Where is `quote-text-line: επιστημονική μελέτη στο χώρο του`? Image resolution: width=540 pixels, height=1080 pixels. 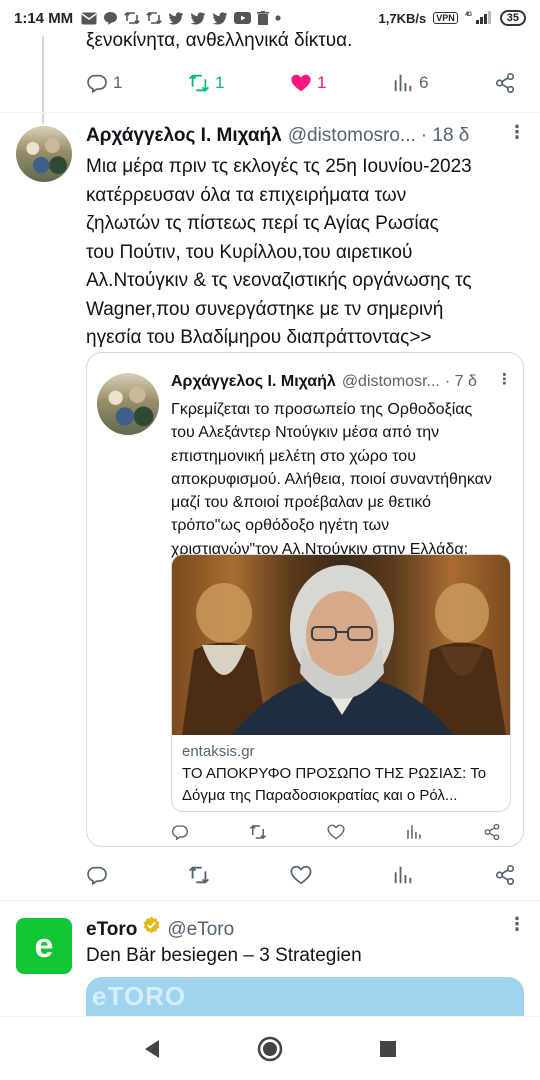 quote-text-line: επιστημονική μελέτη στο χώρο του is located at coordinates (293, 456).